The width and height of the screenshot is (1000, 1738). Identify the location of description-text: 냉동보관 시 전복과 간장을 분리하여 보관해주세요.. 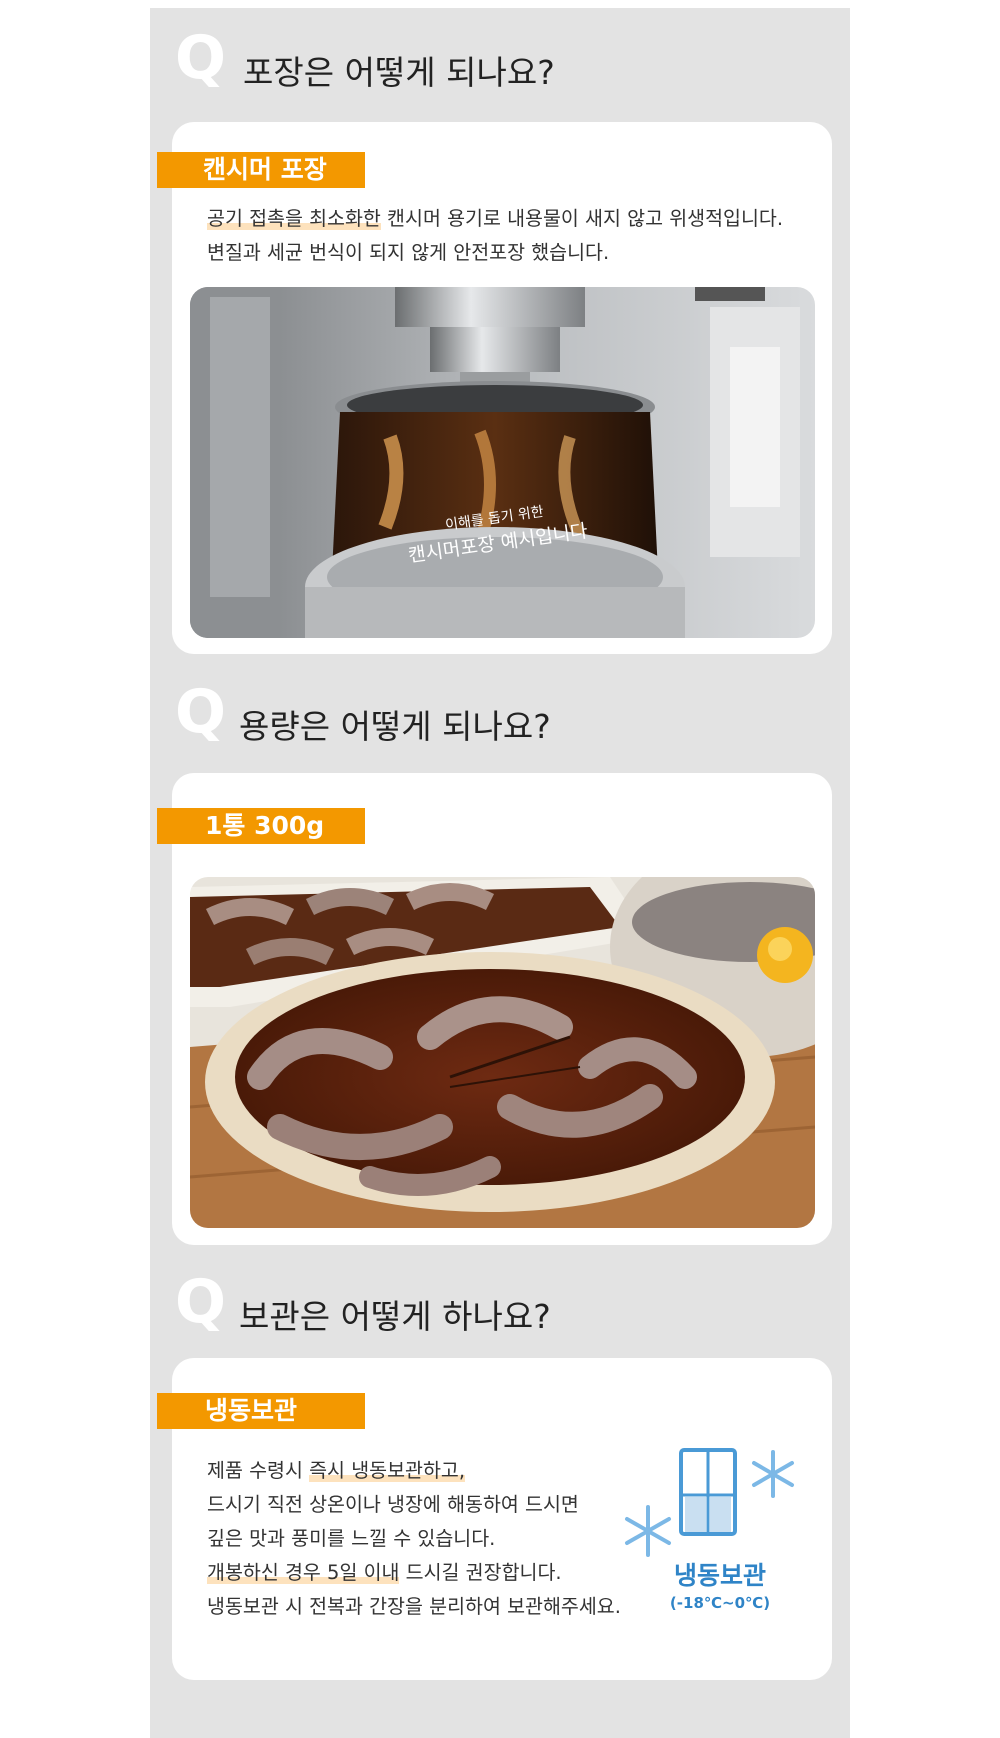
(414, 1606).